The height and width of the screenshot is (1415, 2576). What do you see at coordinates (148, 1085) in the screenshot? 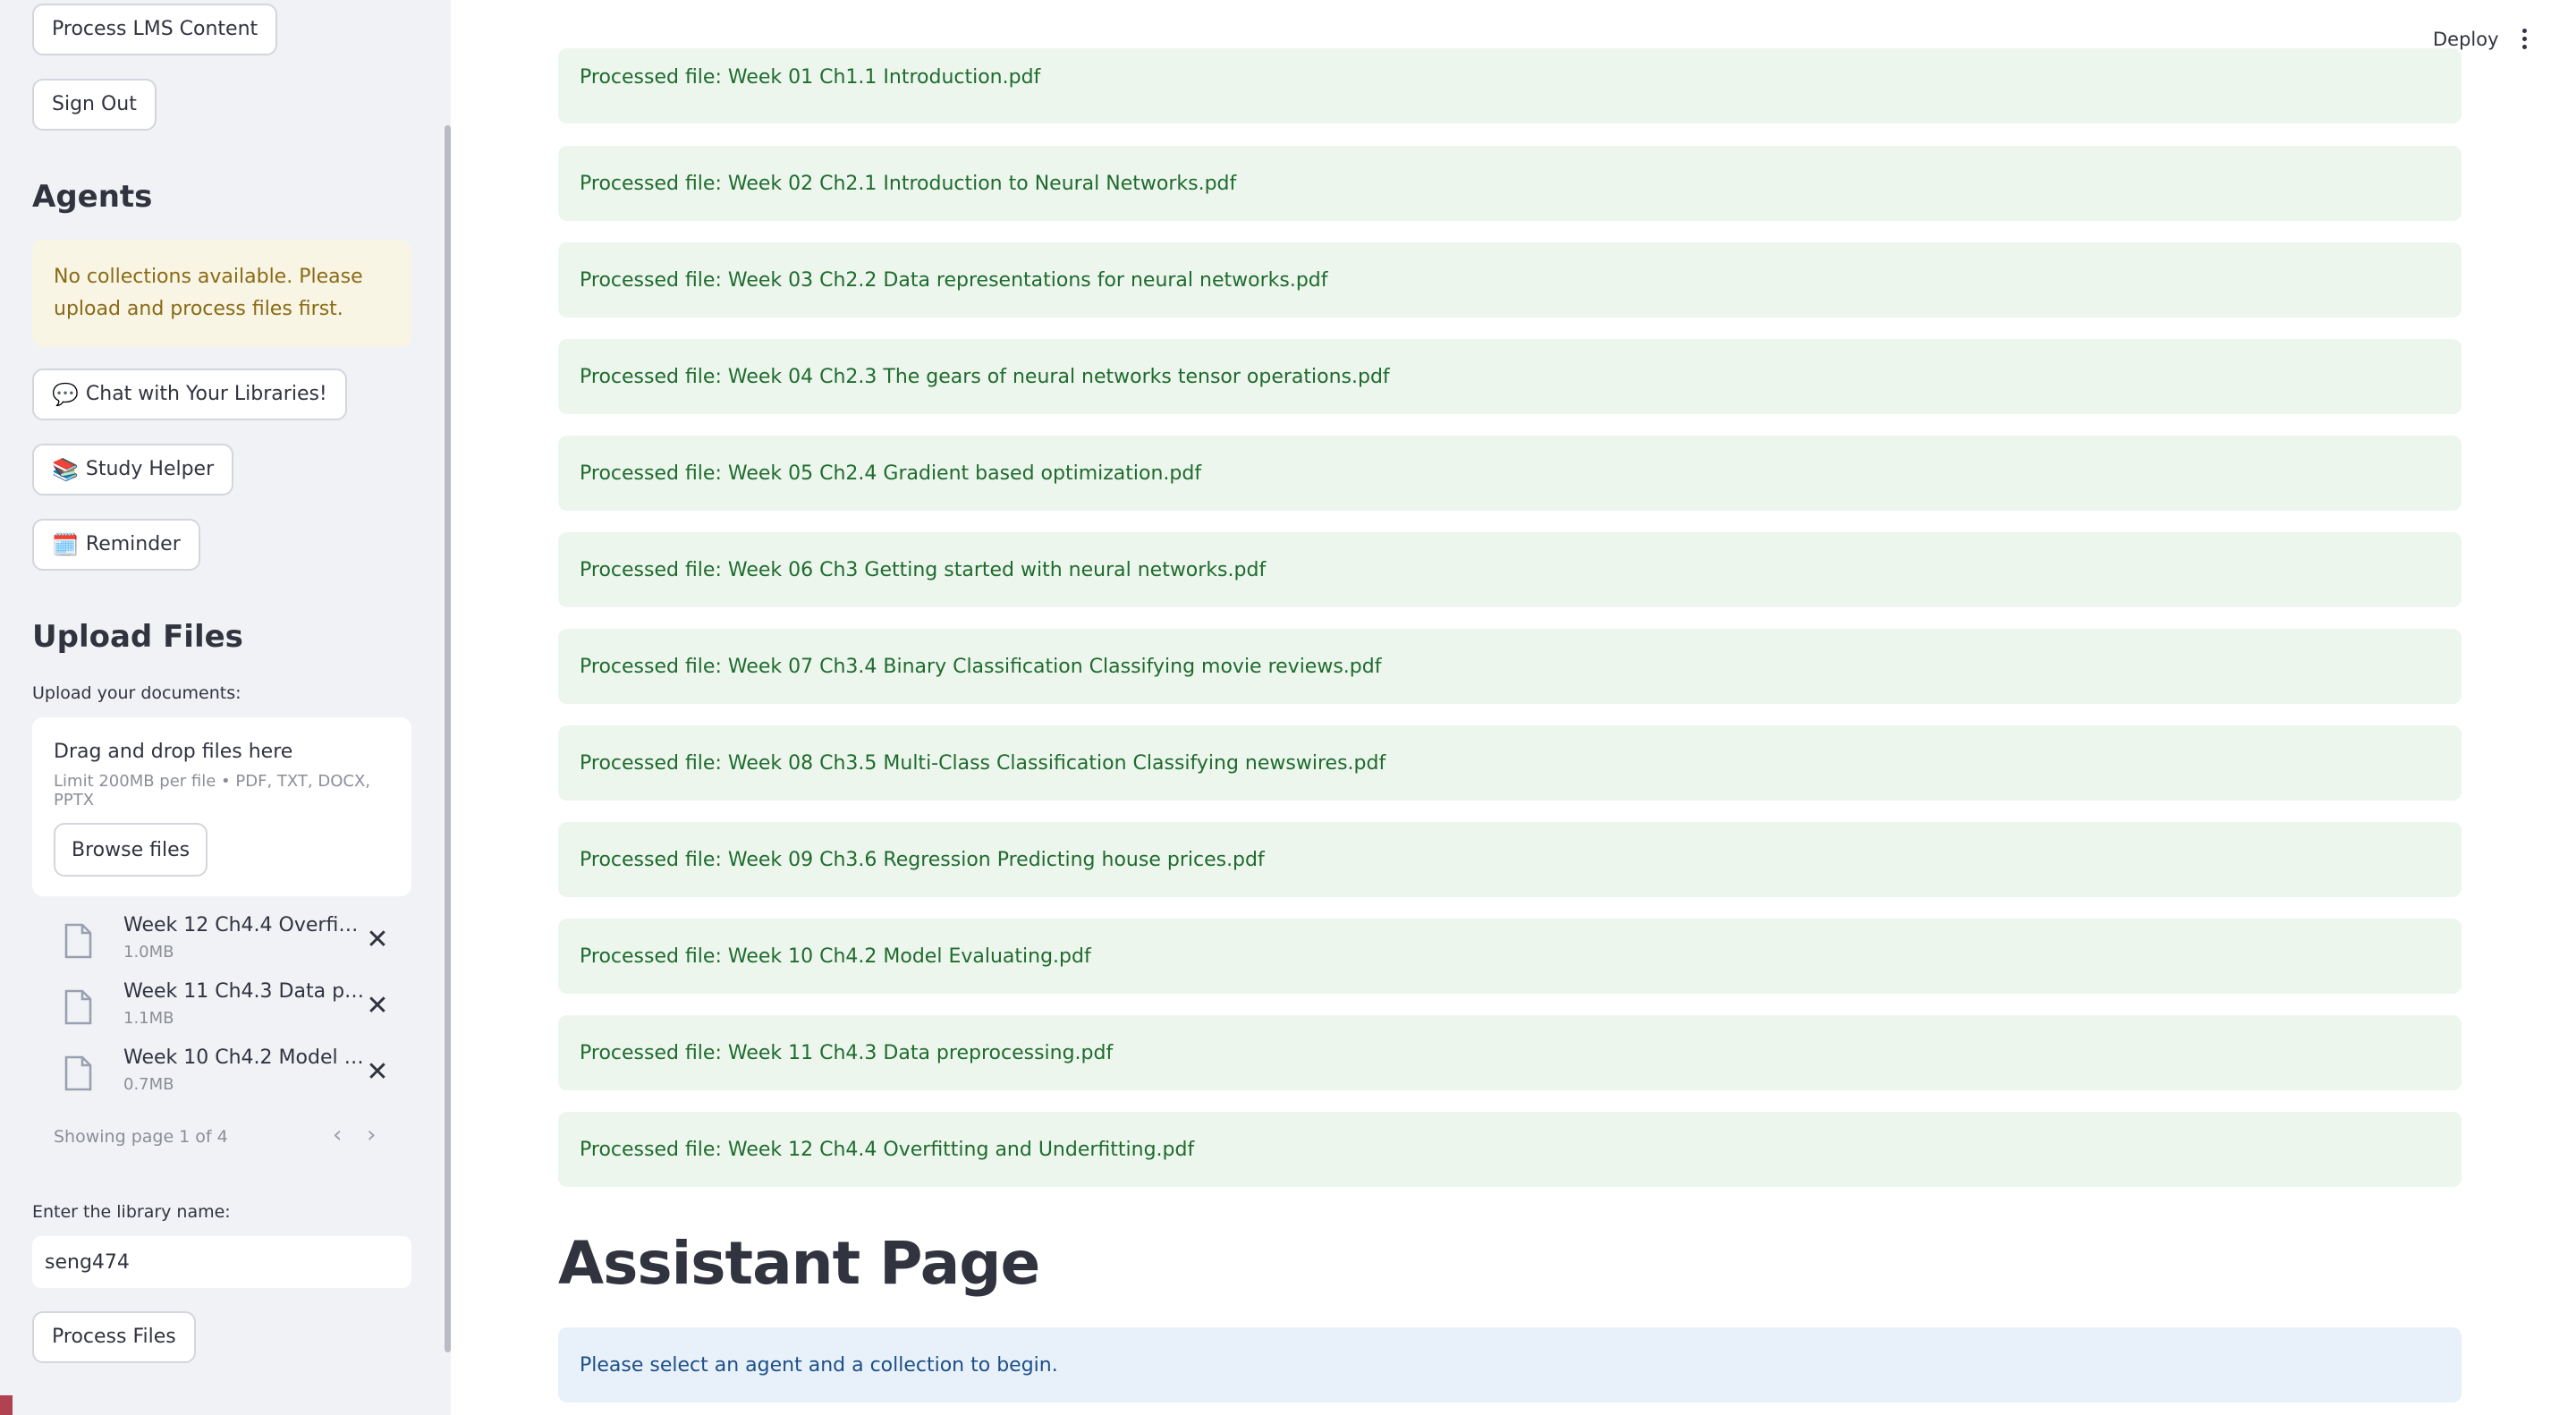
I see `file-size: 0.7MB` at bounding box center [148, 1085].